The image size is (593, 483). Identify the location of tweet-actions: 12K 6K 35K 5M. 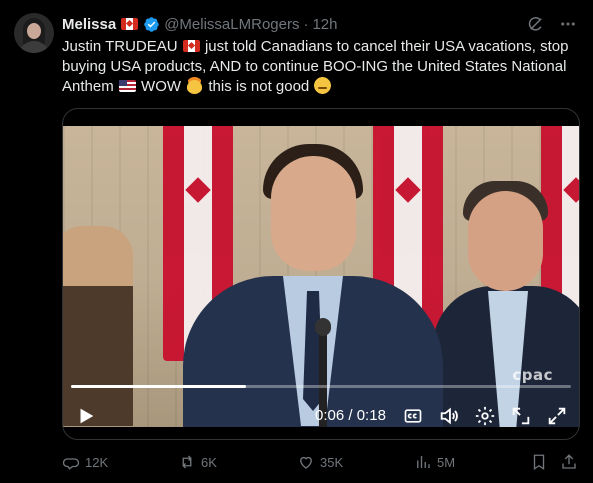
(322, 462).